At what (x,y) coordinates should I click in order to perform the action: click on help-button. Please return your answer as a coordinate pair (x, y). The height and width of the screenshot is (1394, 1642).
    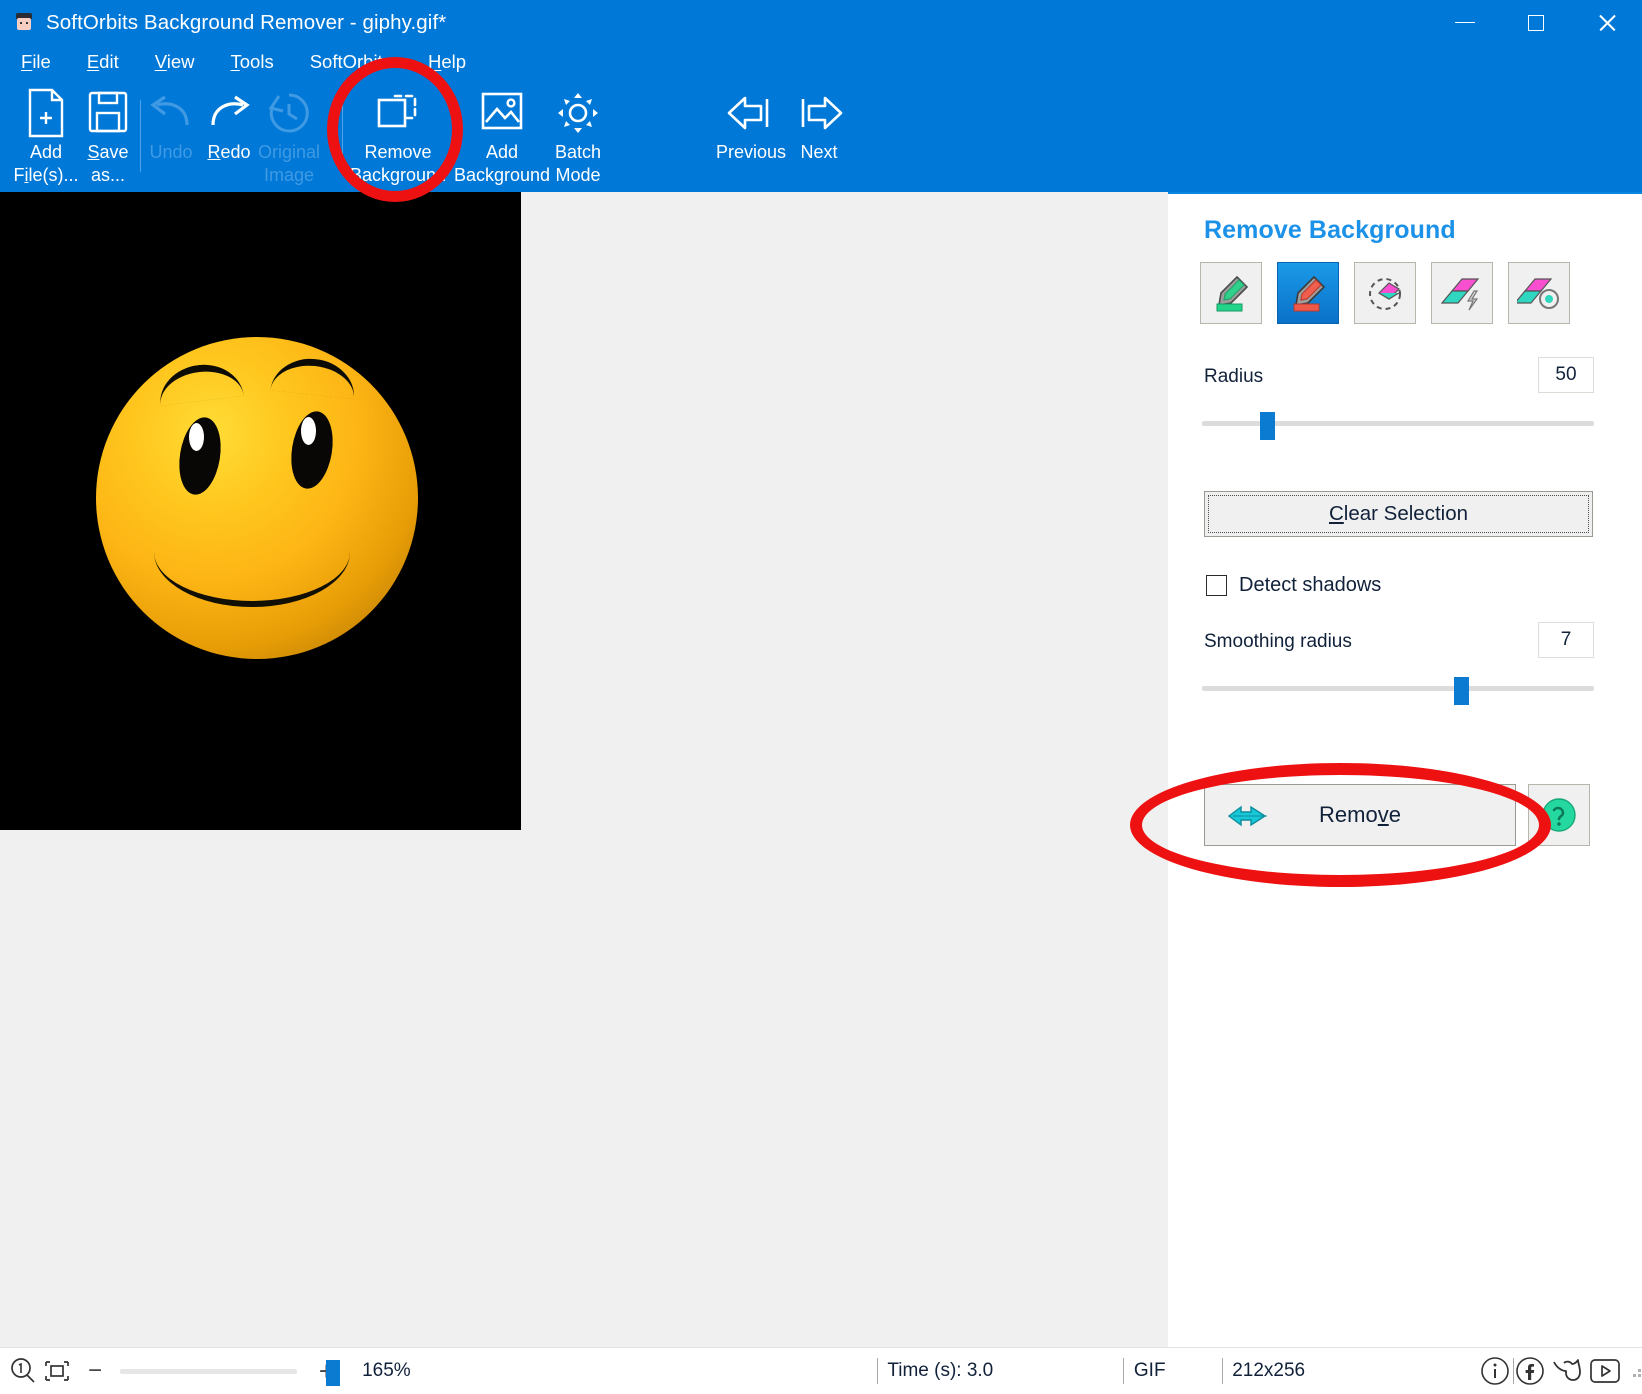
    Looking at the image, I should click on (1559, 815).